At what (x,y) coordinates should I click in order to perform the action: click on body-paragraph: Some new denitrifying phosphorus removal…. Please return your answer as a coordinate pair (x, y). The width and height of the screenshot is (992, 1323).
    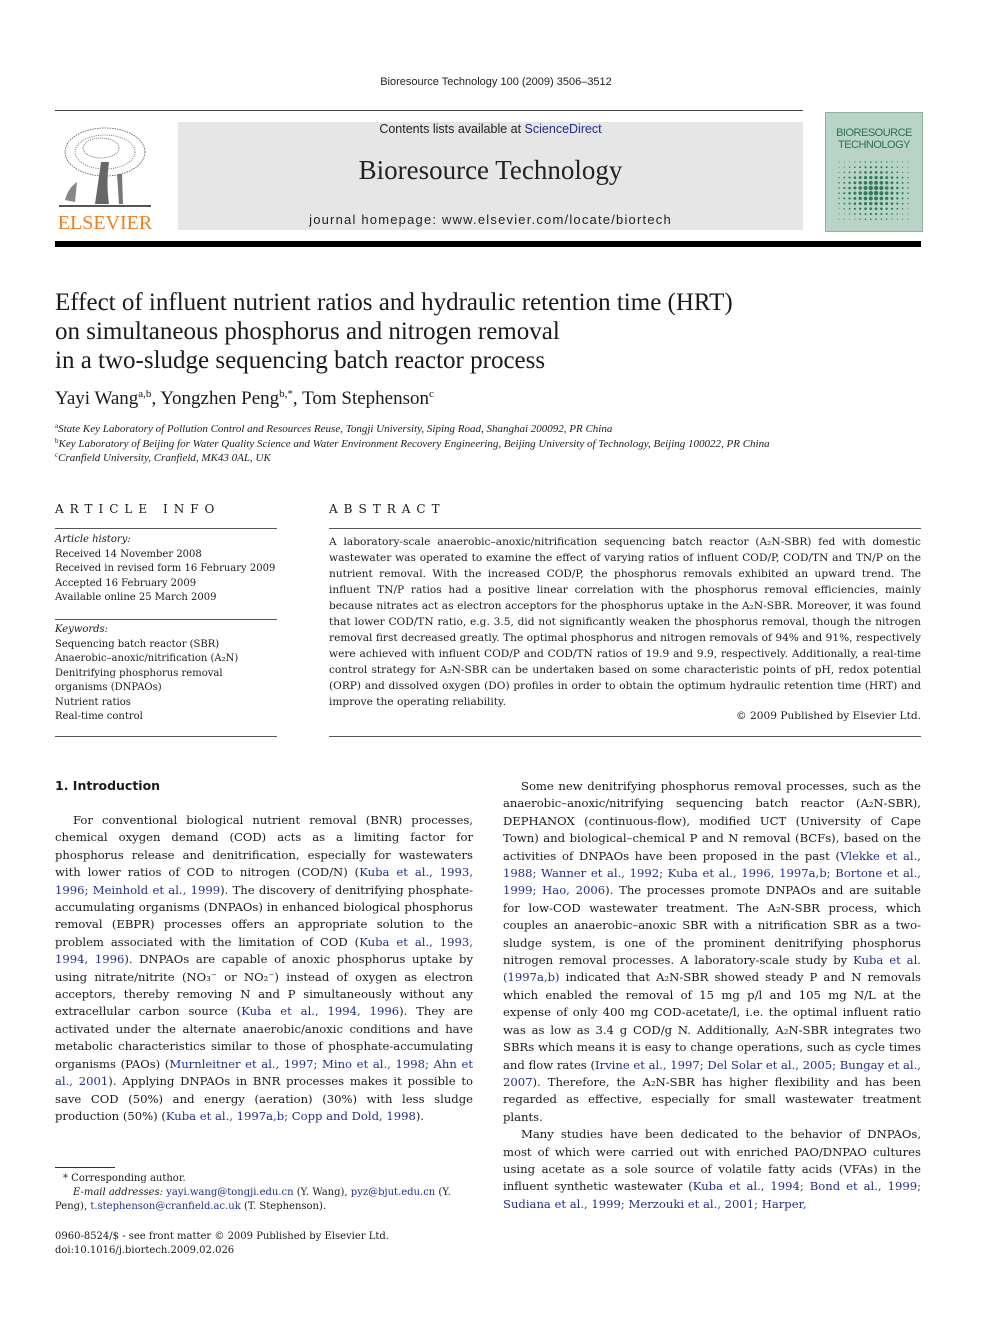
    Looking at the image, I should click on (712, 952).